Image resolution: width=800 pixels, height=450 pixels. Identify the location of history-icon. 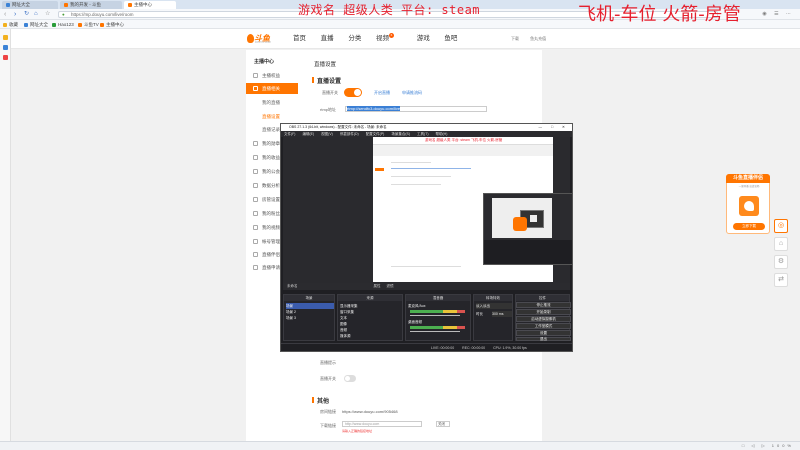
(5, 47).